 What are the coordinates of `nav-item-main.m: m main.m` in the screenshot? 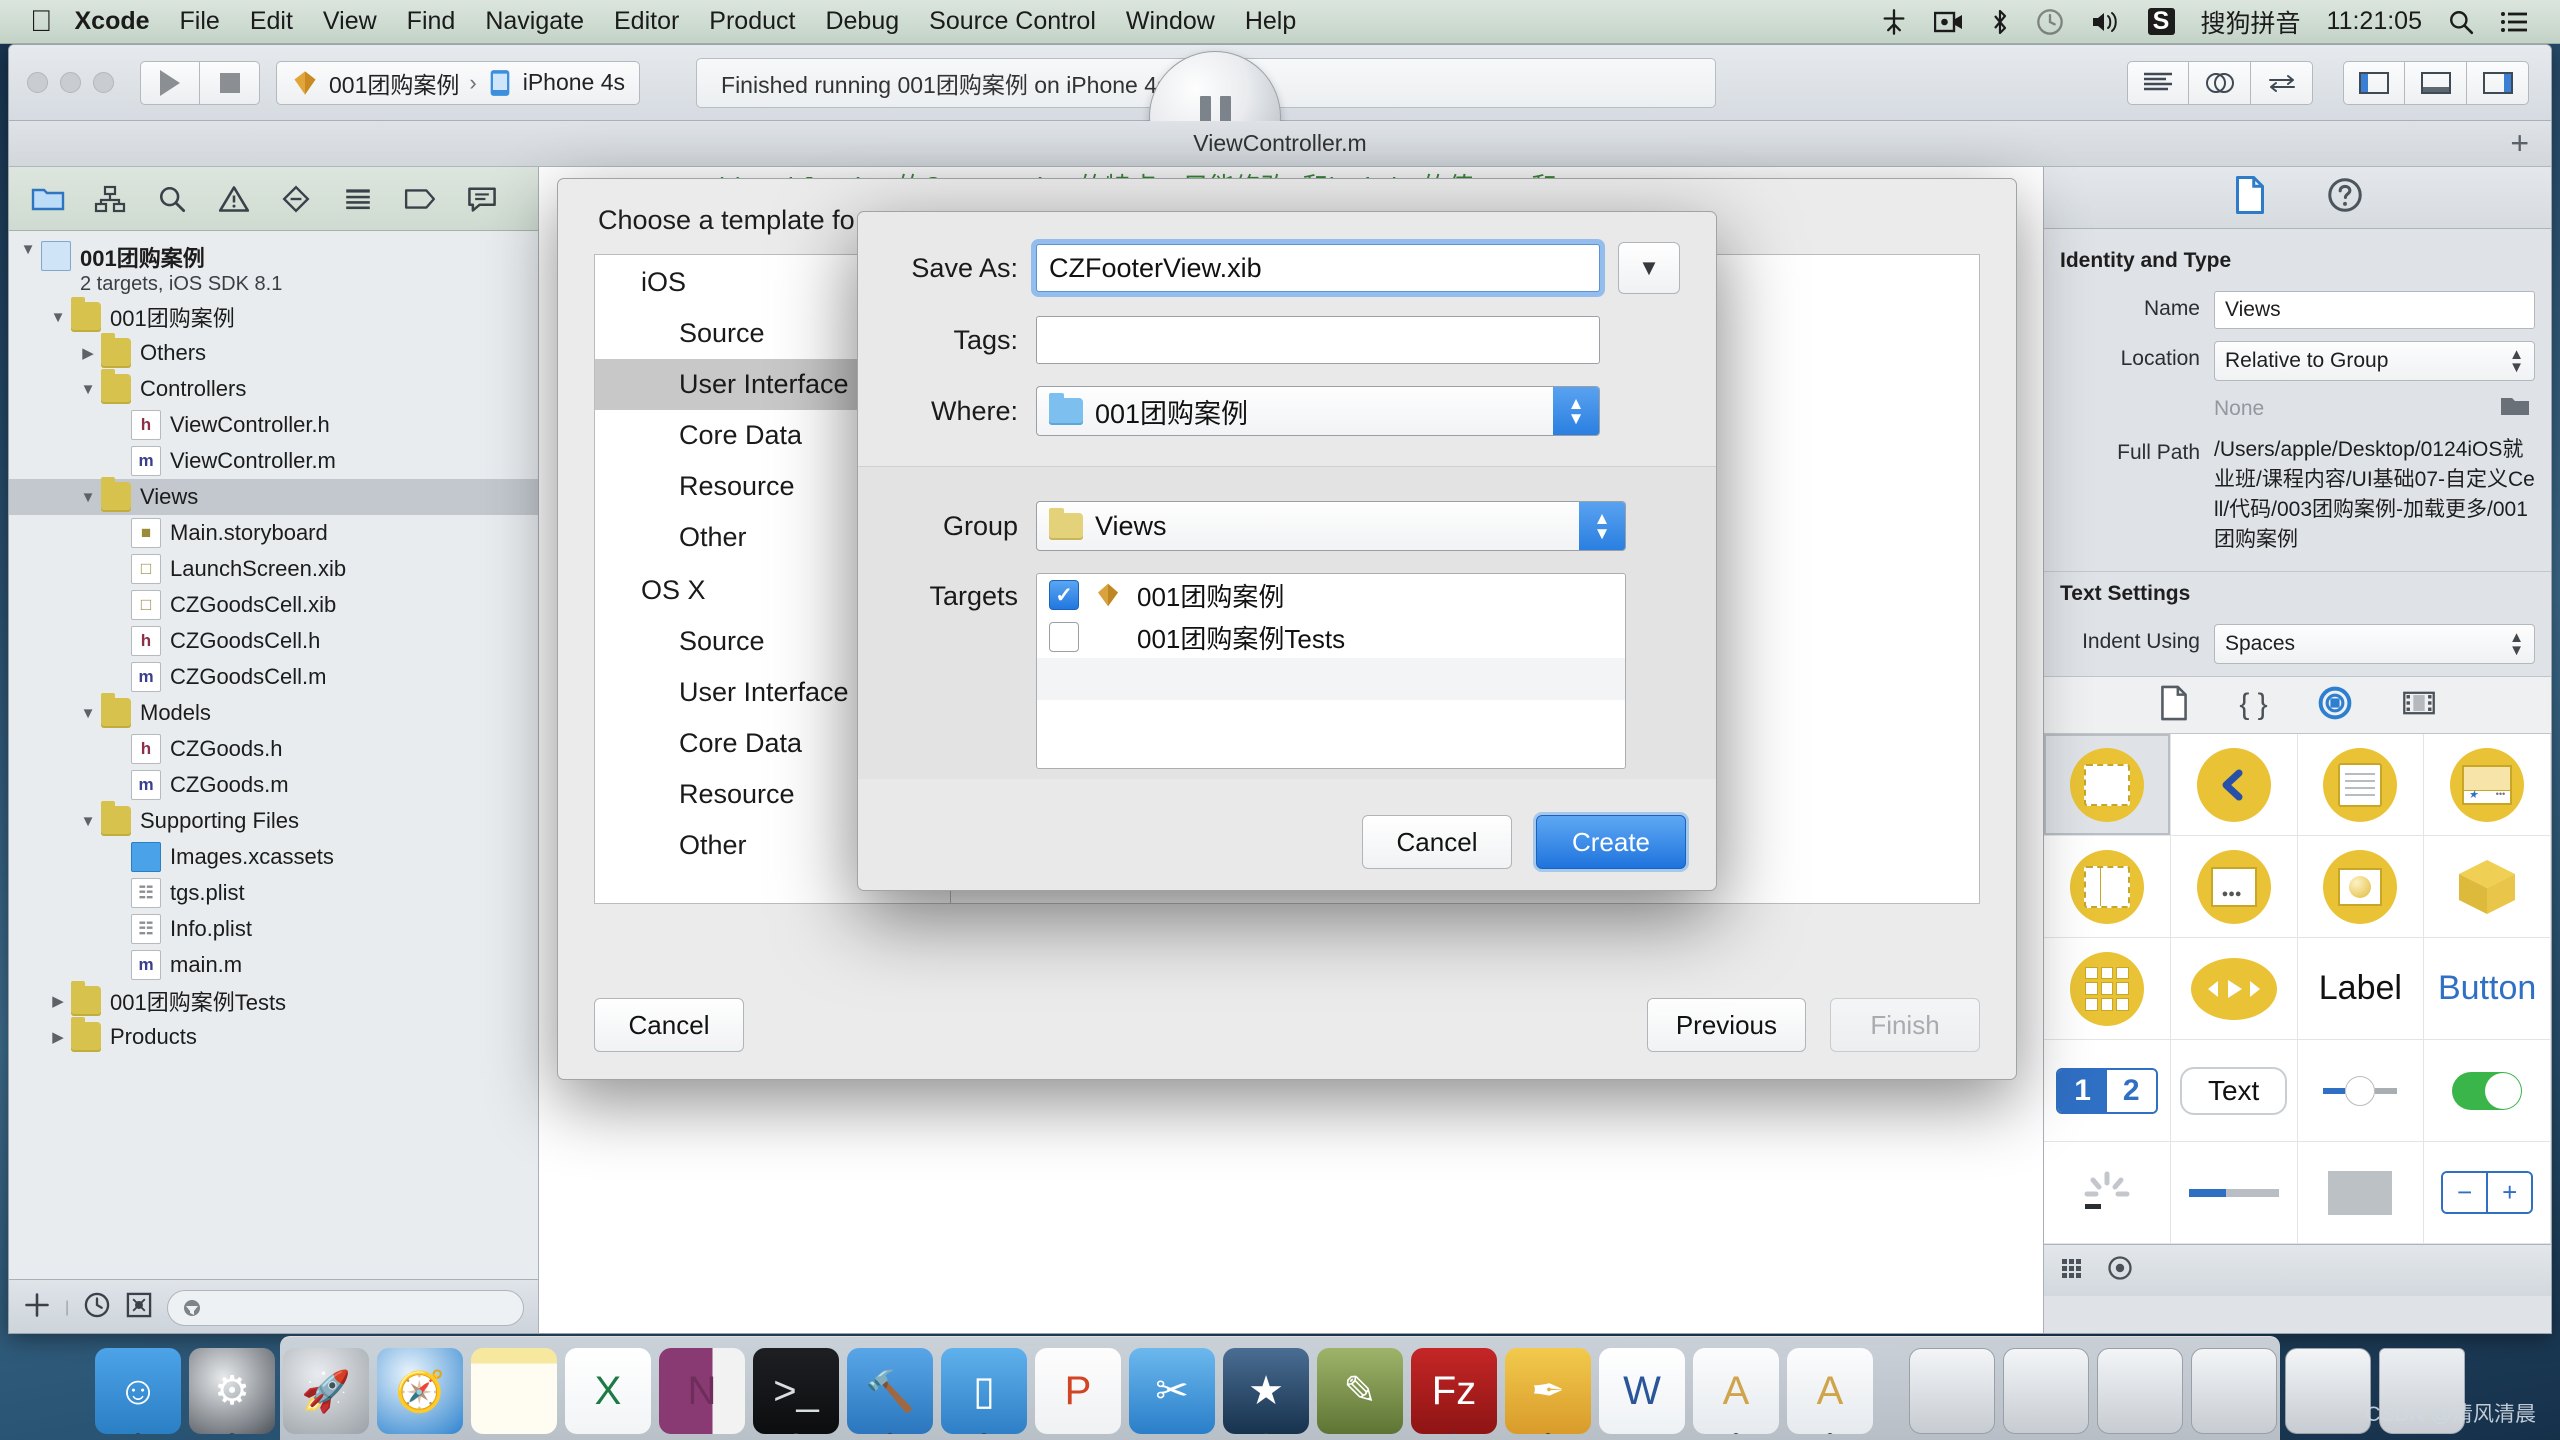 It's located at (273, 965).